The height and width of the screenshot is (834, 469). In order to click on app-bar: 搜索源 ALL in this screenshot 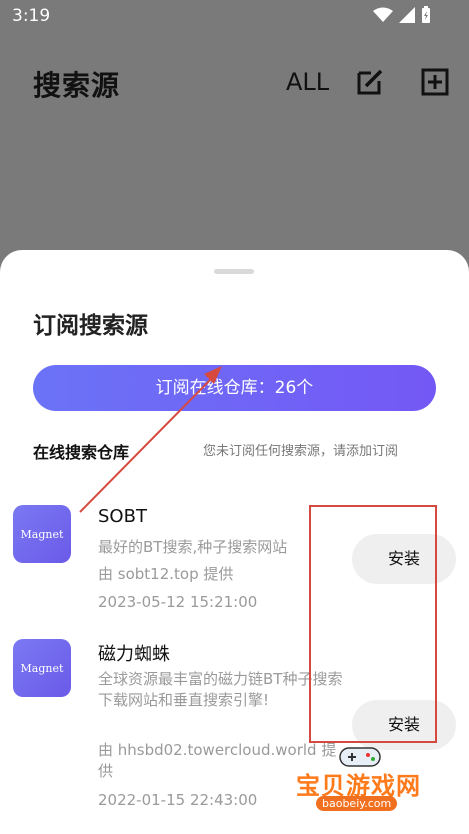, I will do `click(234, 85)`.